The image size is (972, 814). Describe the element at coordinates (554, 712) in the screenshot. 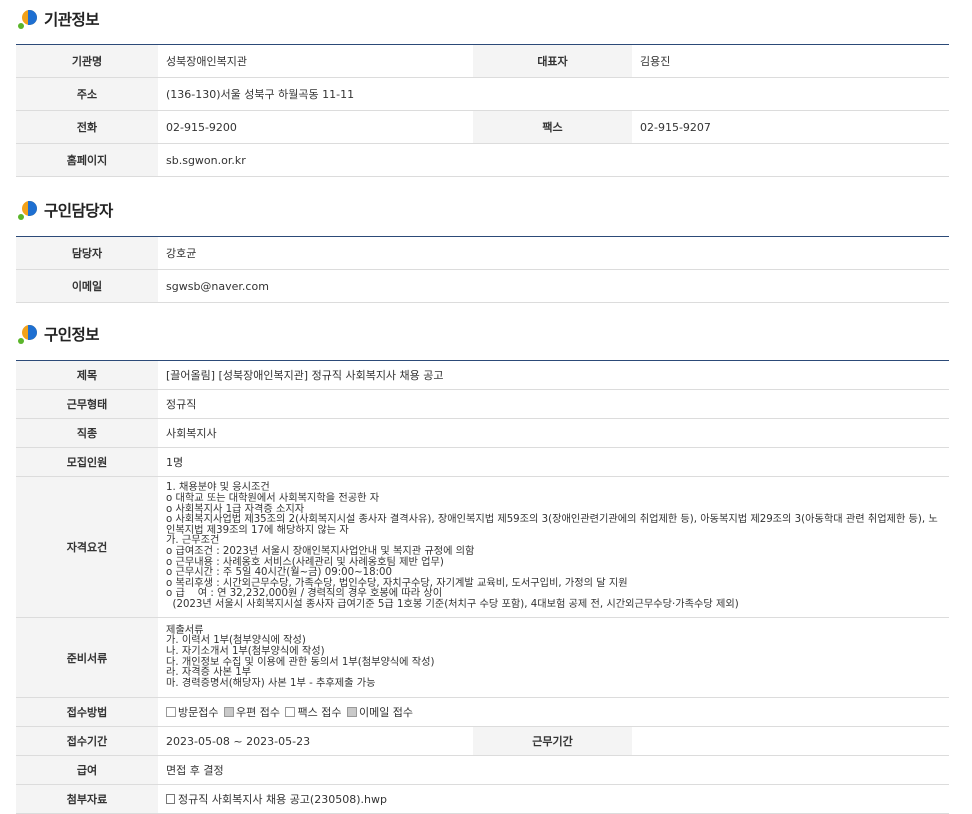

I see `job-methods: 방문접수 우편 접수 팩스 접수 이메일 접수` at that location.